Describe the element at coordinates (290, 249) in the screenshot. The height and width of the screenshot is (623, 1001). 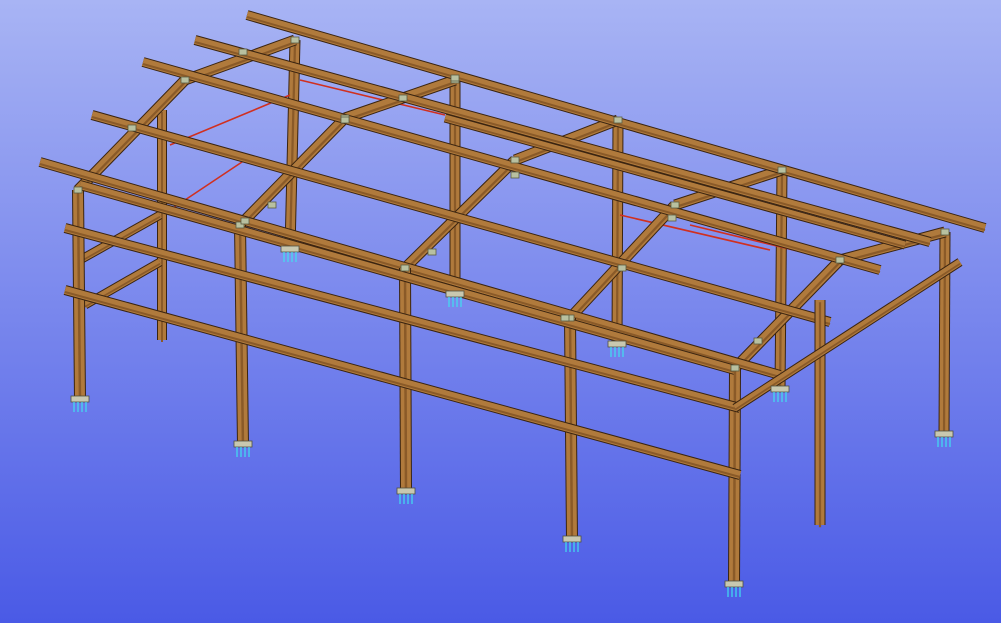
I see `column-footing-back-1-baseplate` at that location.